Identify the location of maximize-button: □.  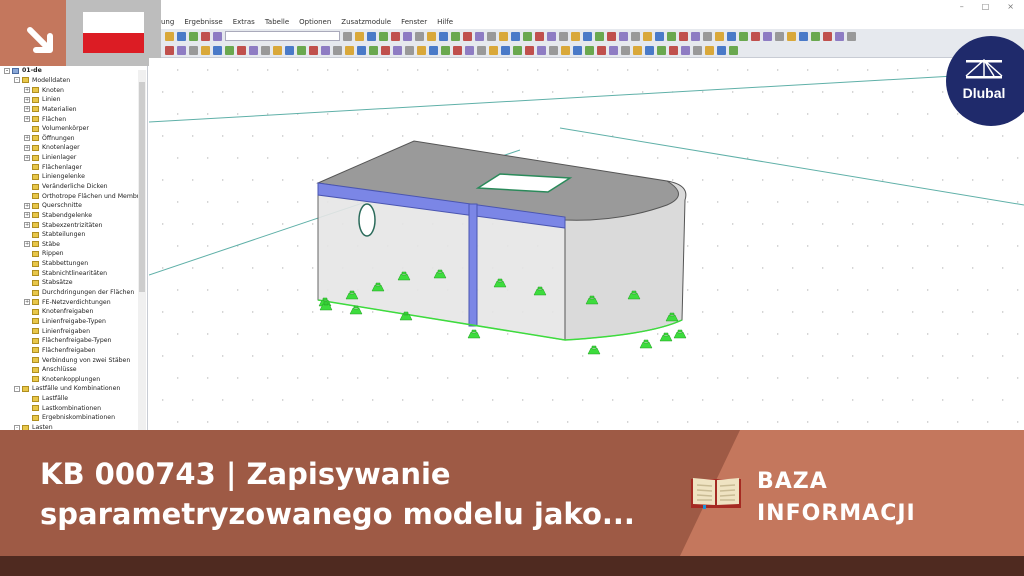
(986, 6).